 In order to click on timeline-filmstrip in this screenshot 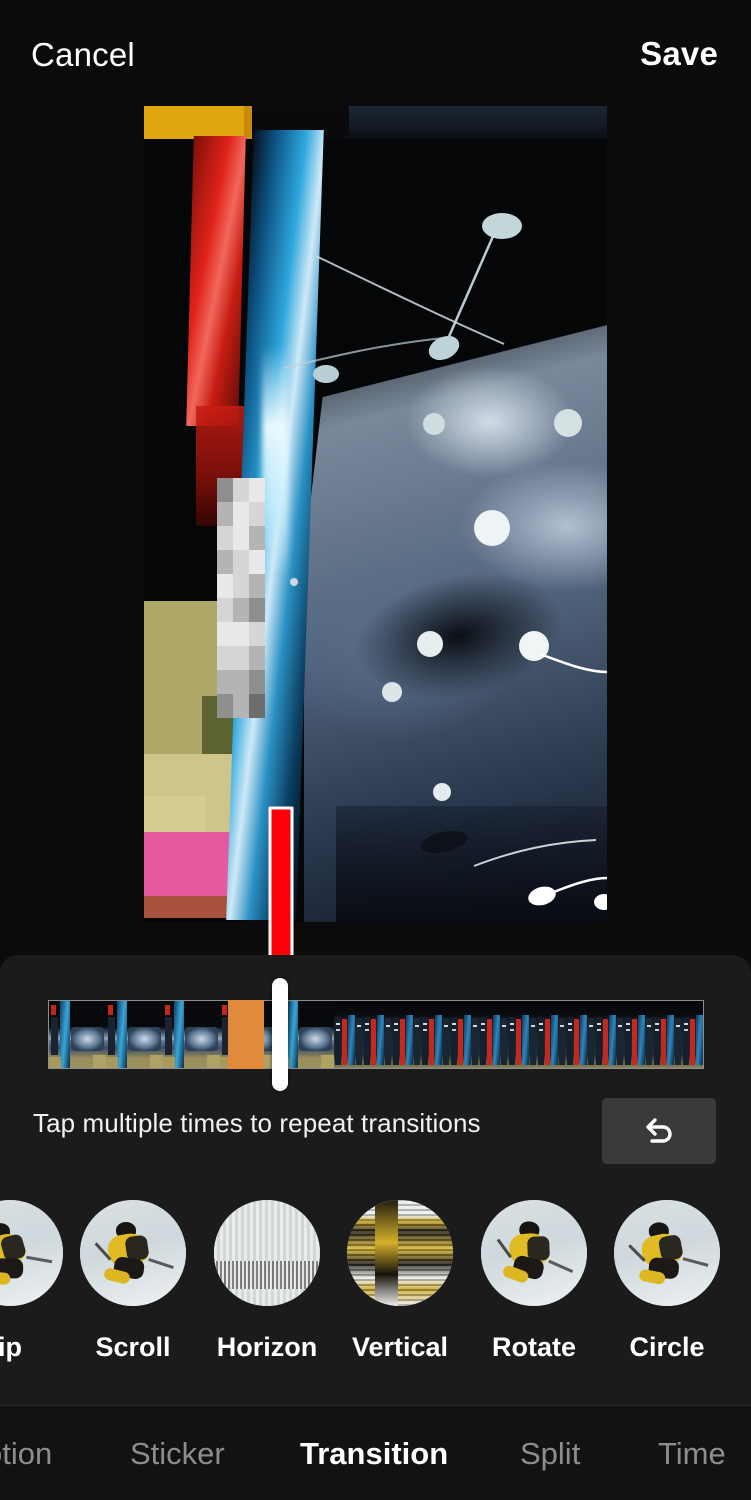, I will do `click(376, 1034)`.